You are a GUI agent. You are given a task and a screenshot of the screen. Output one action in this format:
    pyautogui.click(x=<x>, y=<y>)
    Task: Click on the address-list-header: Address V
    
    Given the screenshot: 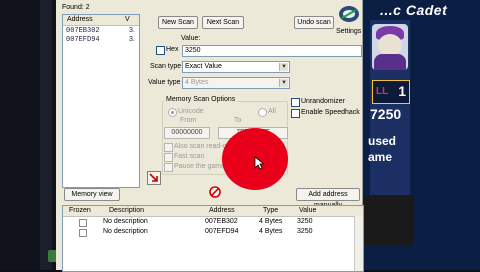 What is the action you would take?
    pyautogui.click(x=101, y=20)
    